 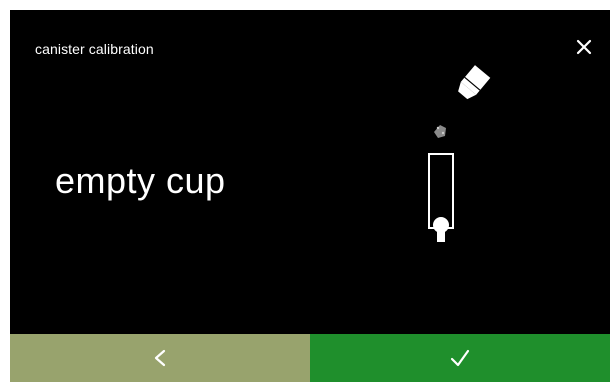 What do you see at coordinates (455, 162) in the screenshot?
I see `calibration-illustration` at bounding box center [455, 162].